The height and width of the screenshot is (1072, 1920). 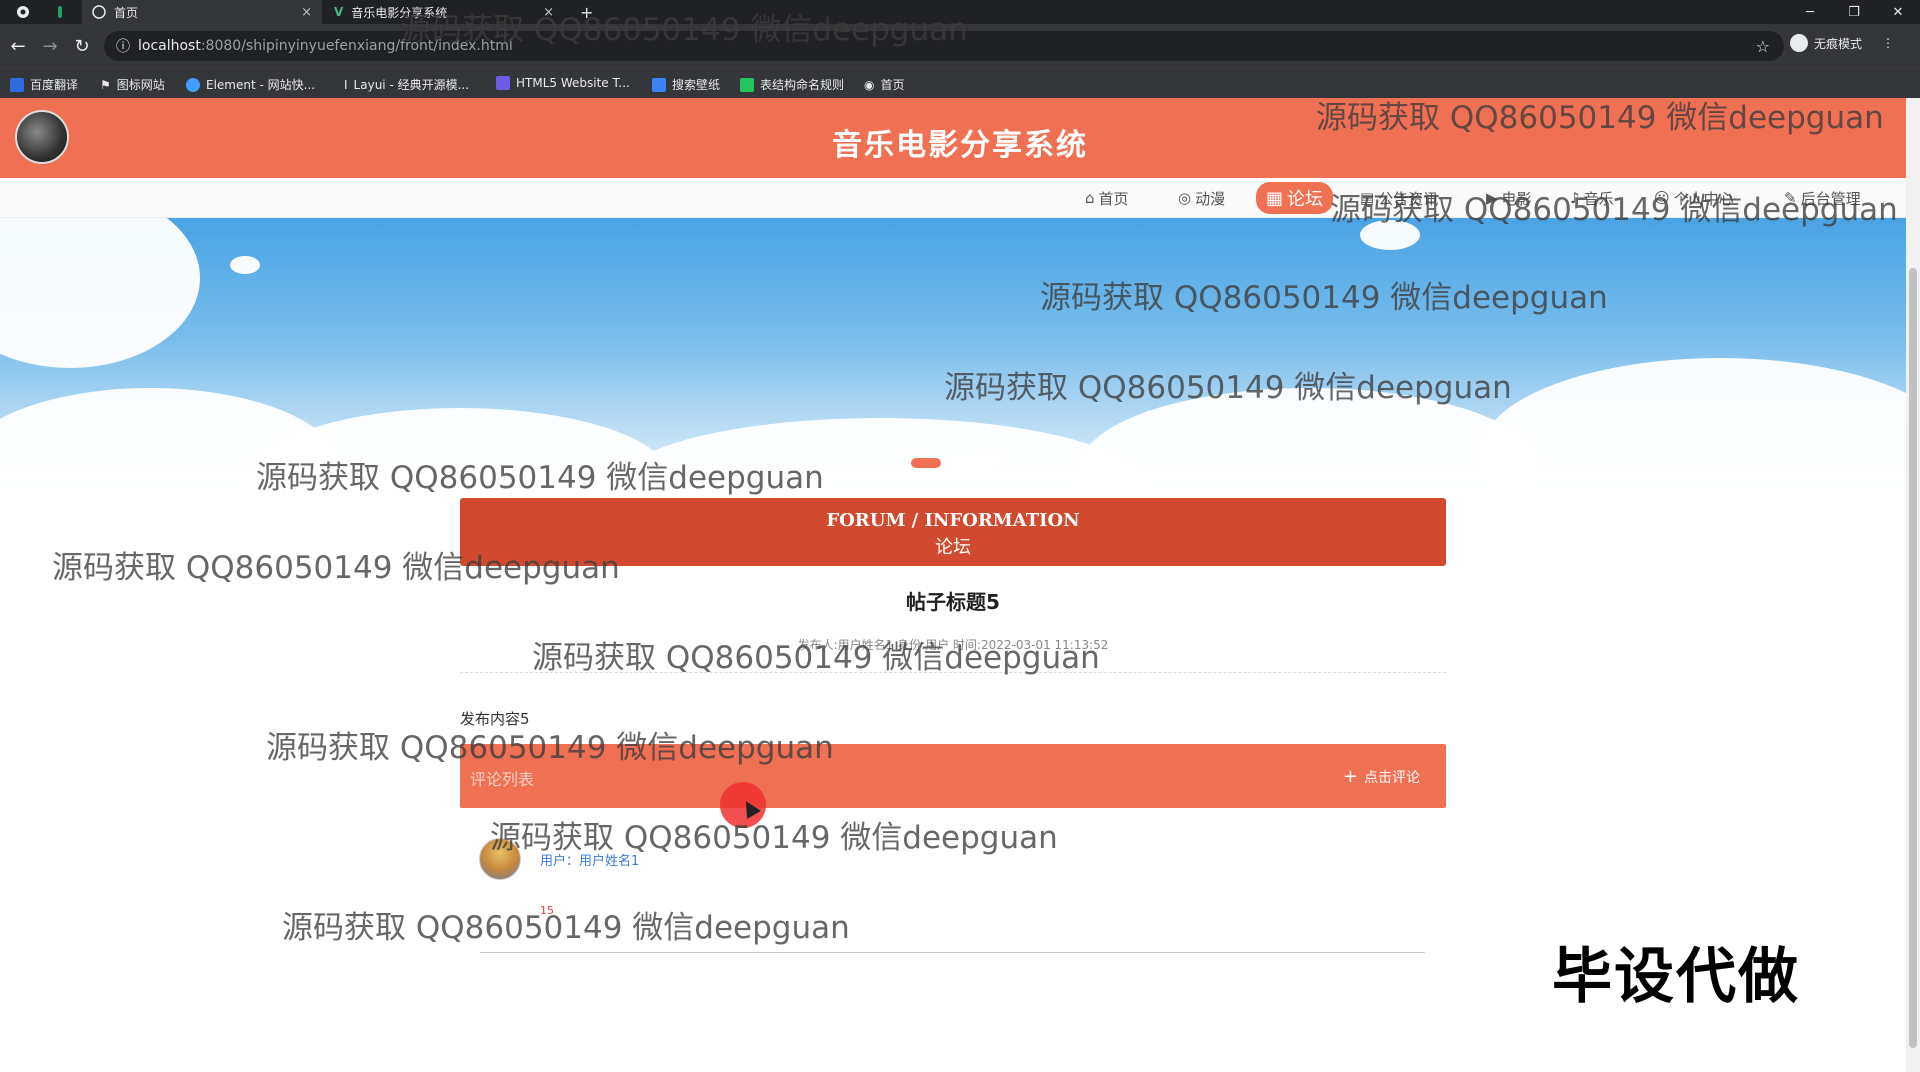 I want to click on divider, so click(x=952, y=952).